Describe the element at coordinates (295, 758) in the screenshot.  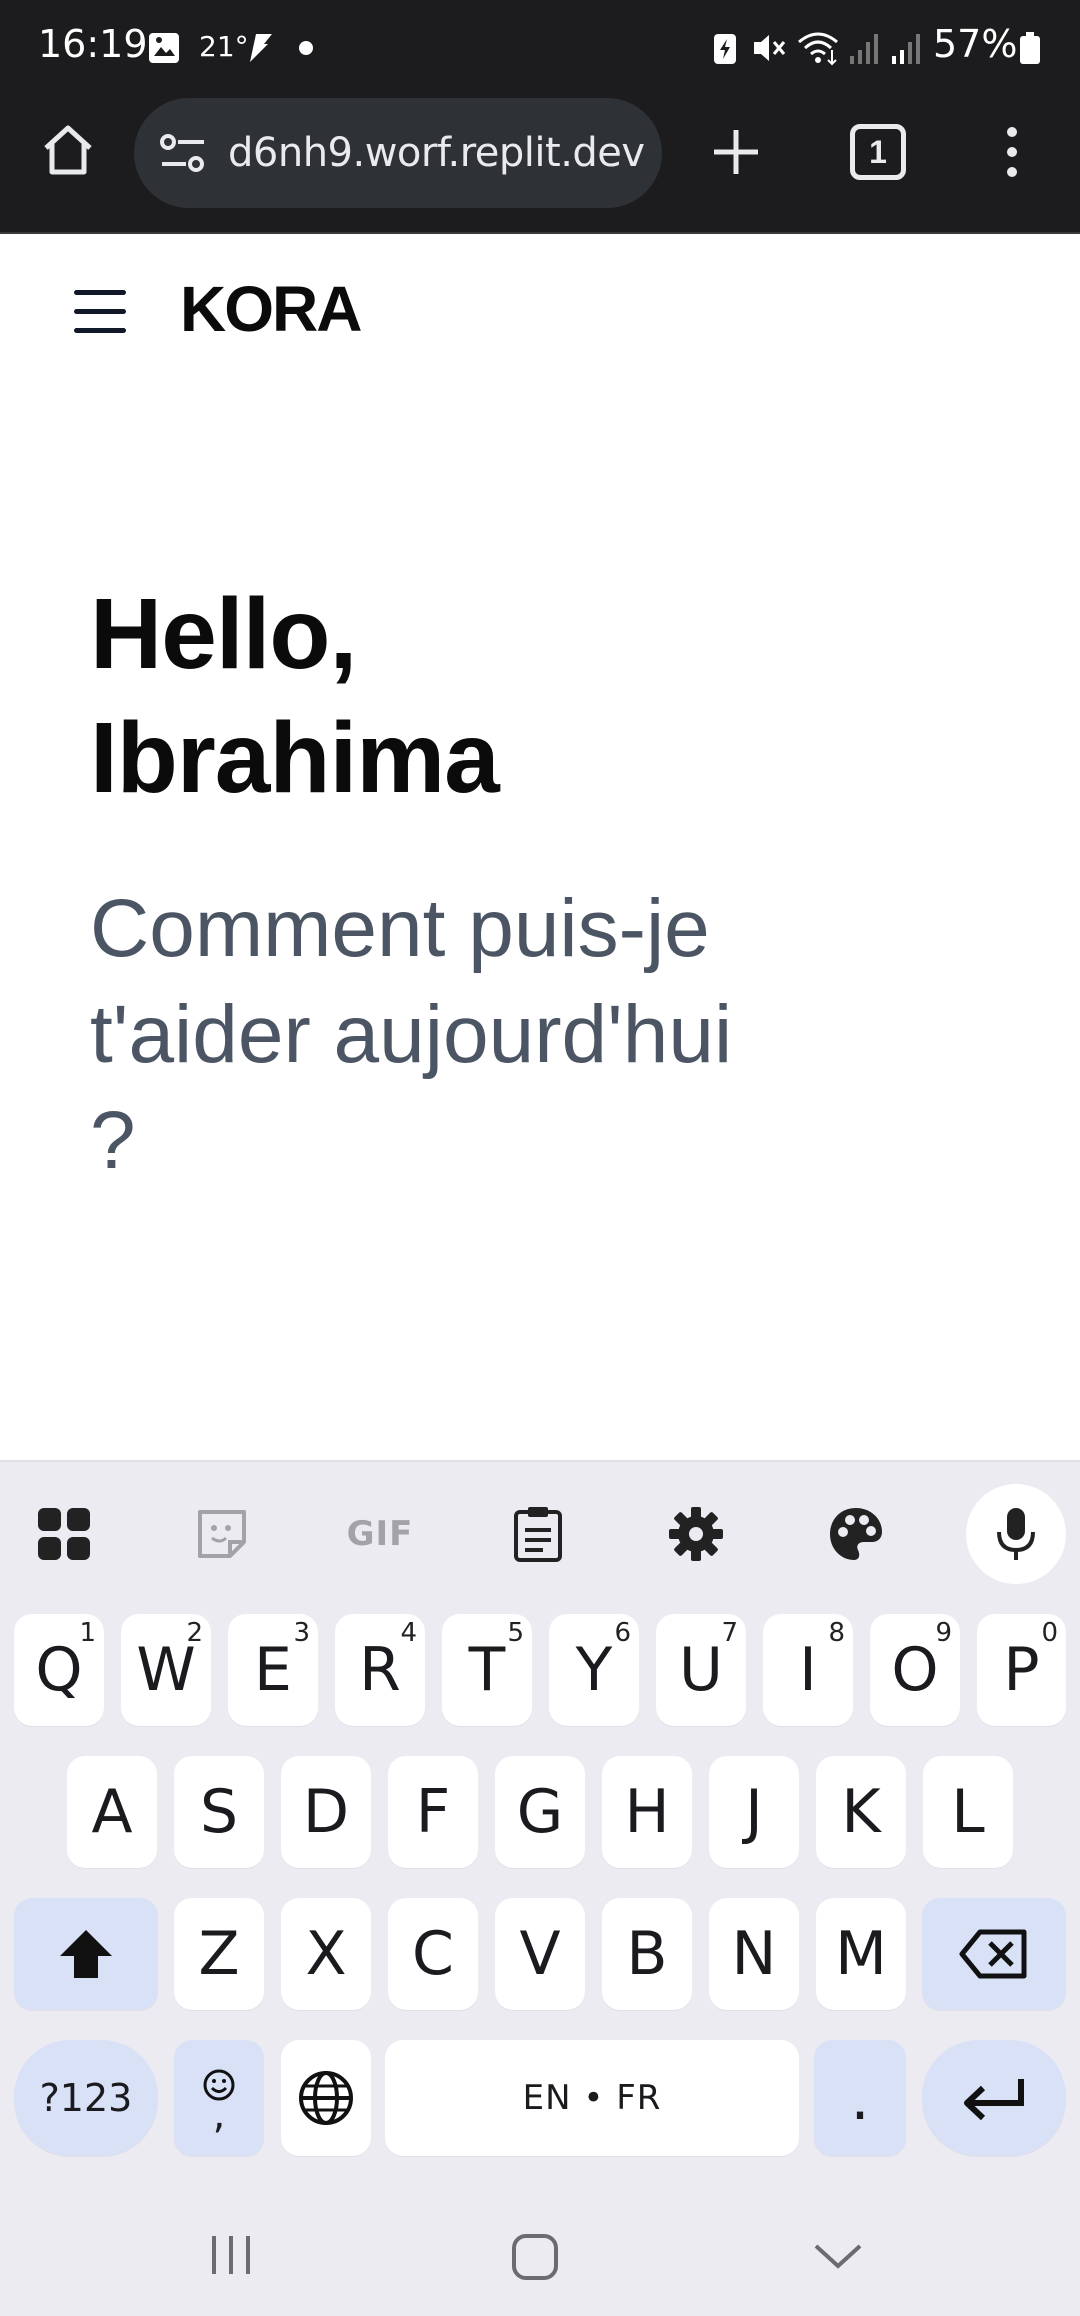
I see `greeting-line-2: Ibrahima` at that location.